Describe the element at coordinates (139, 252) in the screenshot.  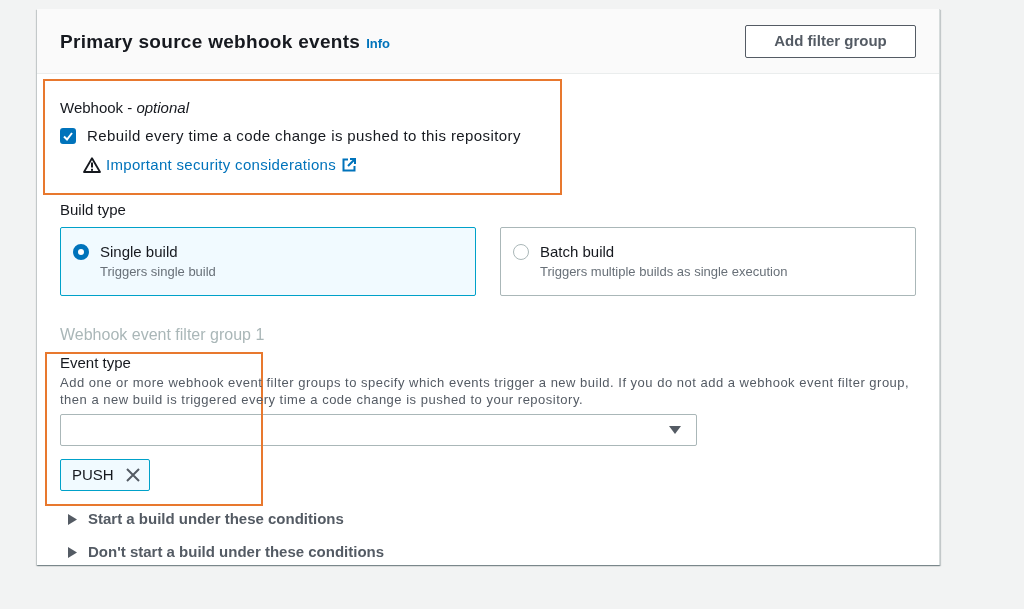
I see `option-title: Single build` at that location.